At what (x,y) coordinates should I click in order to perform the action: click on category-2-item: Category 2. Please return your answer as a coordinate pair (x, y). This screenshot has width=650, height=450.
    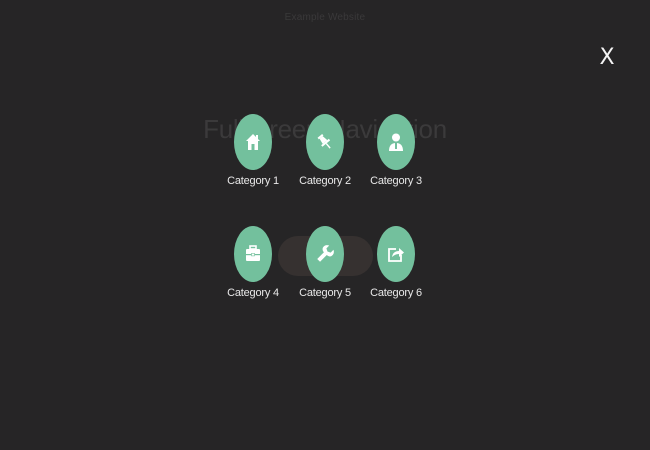
    Looking at the image, I should click on (325, 150).